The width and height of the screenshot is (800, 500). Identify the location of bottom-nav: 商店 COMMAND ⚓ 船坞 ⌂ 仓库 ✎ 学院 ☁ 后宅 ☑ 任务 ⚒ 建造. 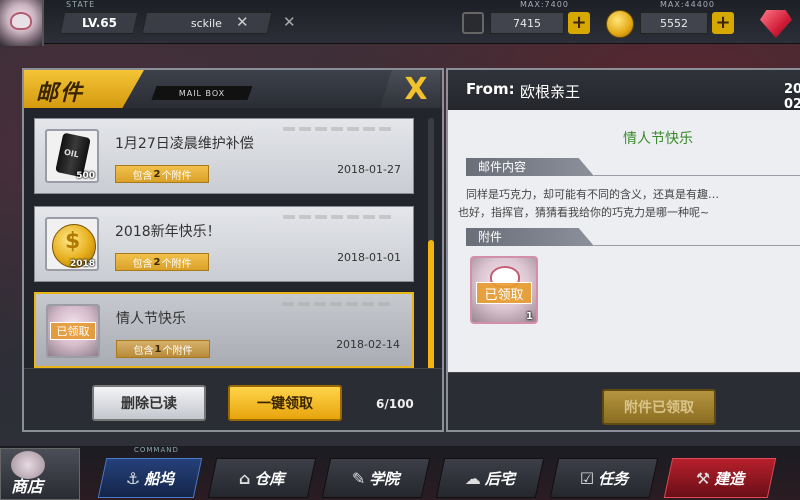
(400, 473).